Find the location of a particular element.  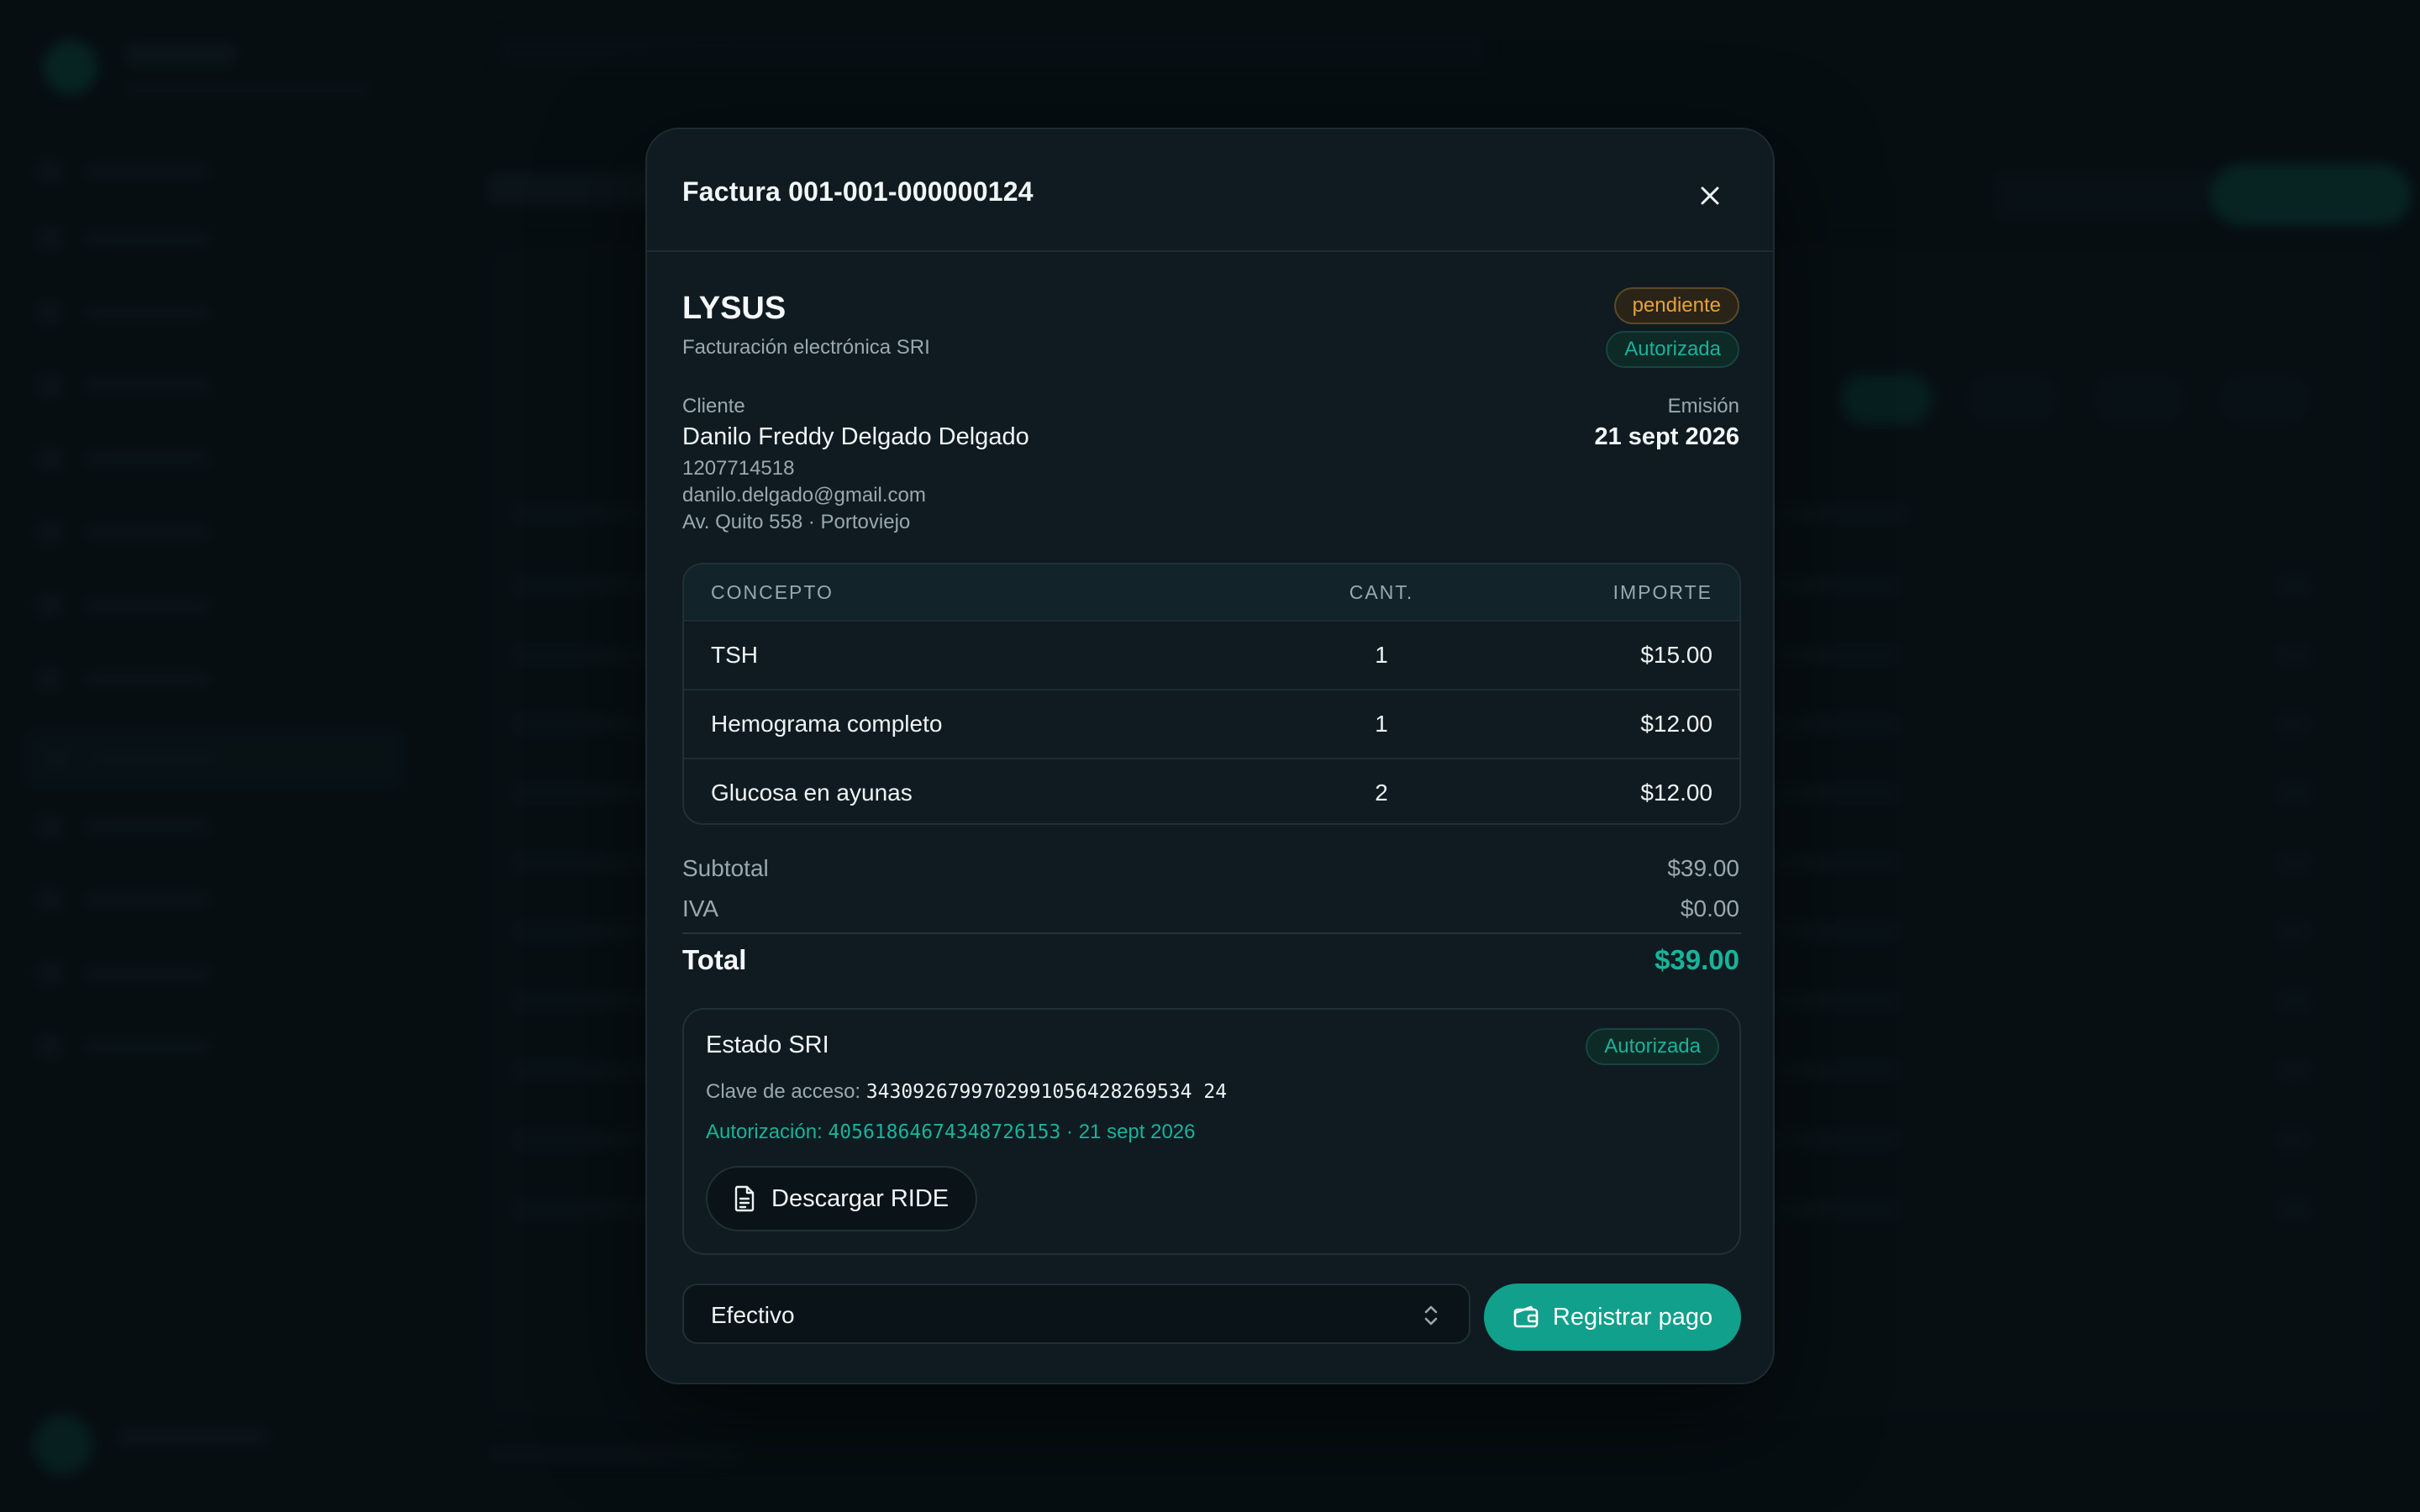

row-amount: $15.00 is located at coordinates (1676, 655).